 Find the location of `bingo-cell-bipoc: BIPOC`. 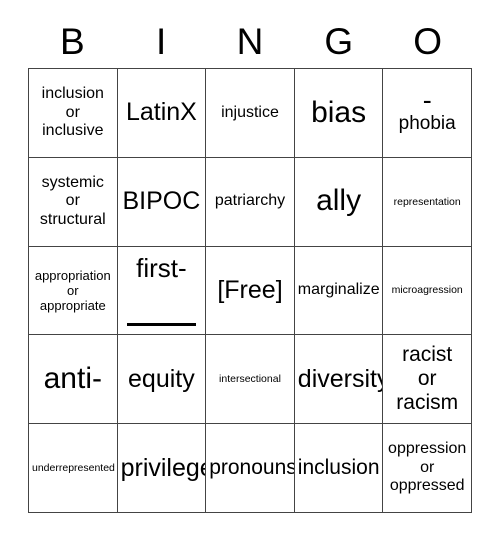

bingo-cell-bipoc: BIPOC is located at coordinates (162, 202).